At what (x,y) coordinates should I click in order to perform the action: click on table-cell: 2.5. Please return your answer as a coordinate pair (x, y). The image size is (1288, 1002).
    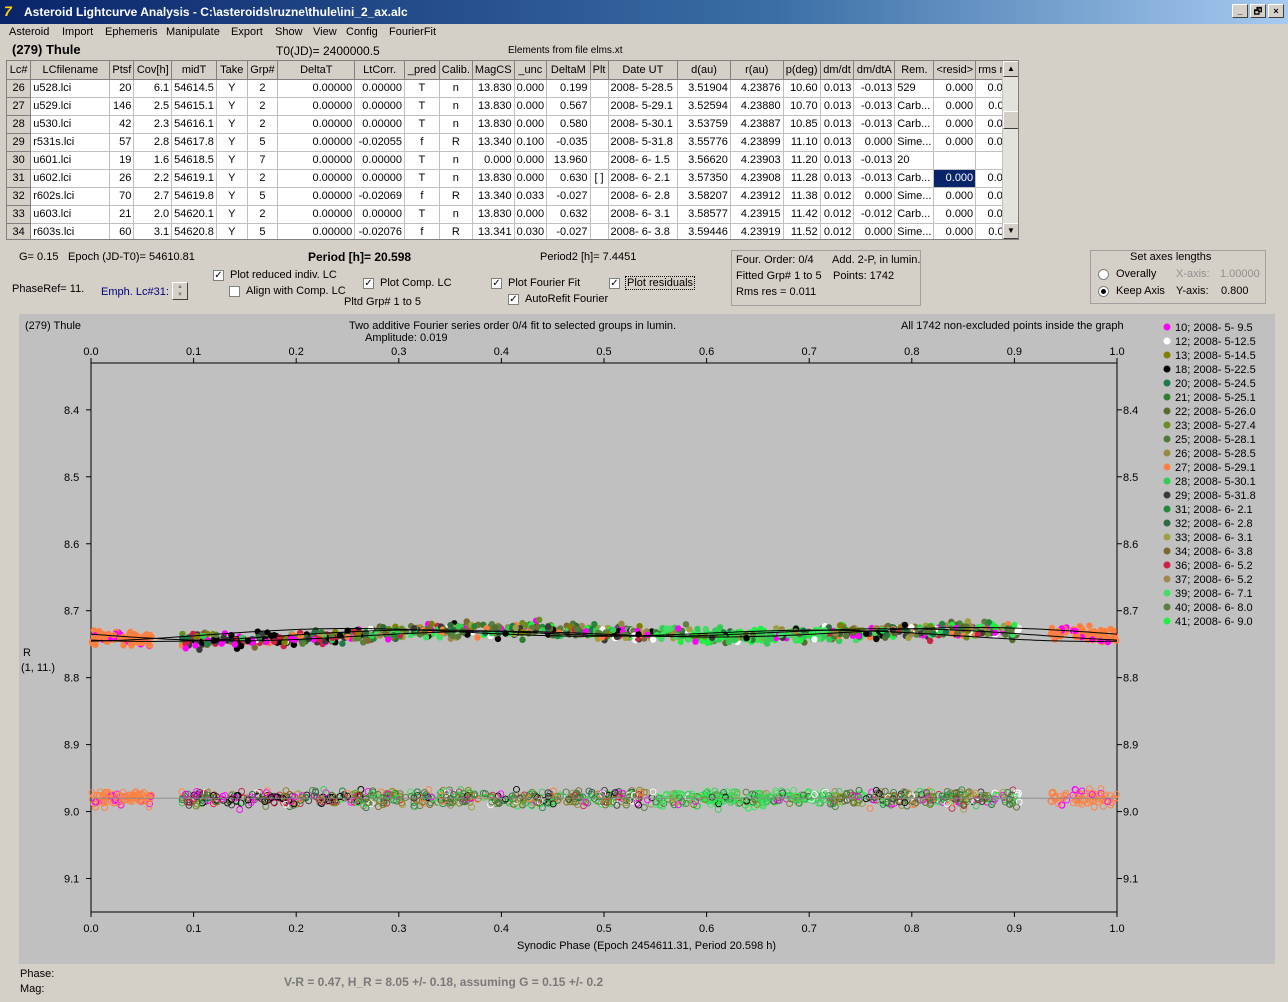
    Looking at the image, I should click on (153, 106).